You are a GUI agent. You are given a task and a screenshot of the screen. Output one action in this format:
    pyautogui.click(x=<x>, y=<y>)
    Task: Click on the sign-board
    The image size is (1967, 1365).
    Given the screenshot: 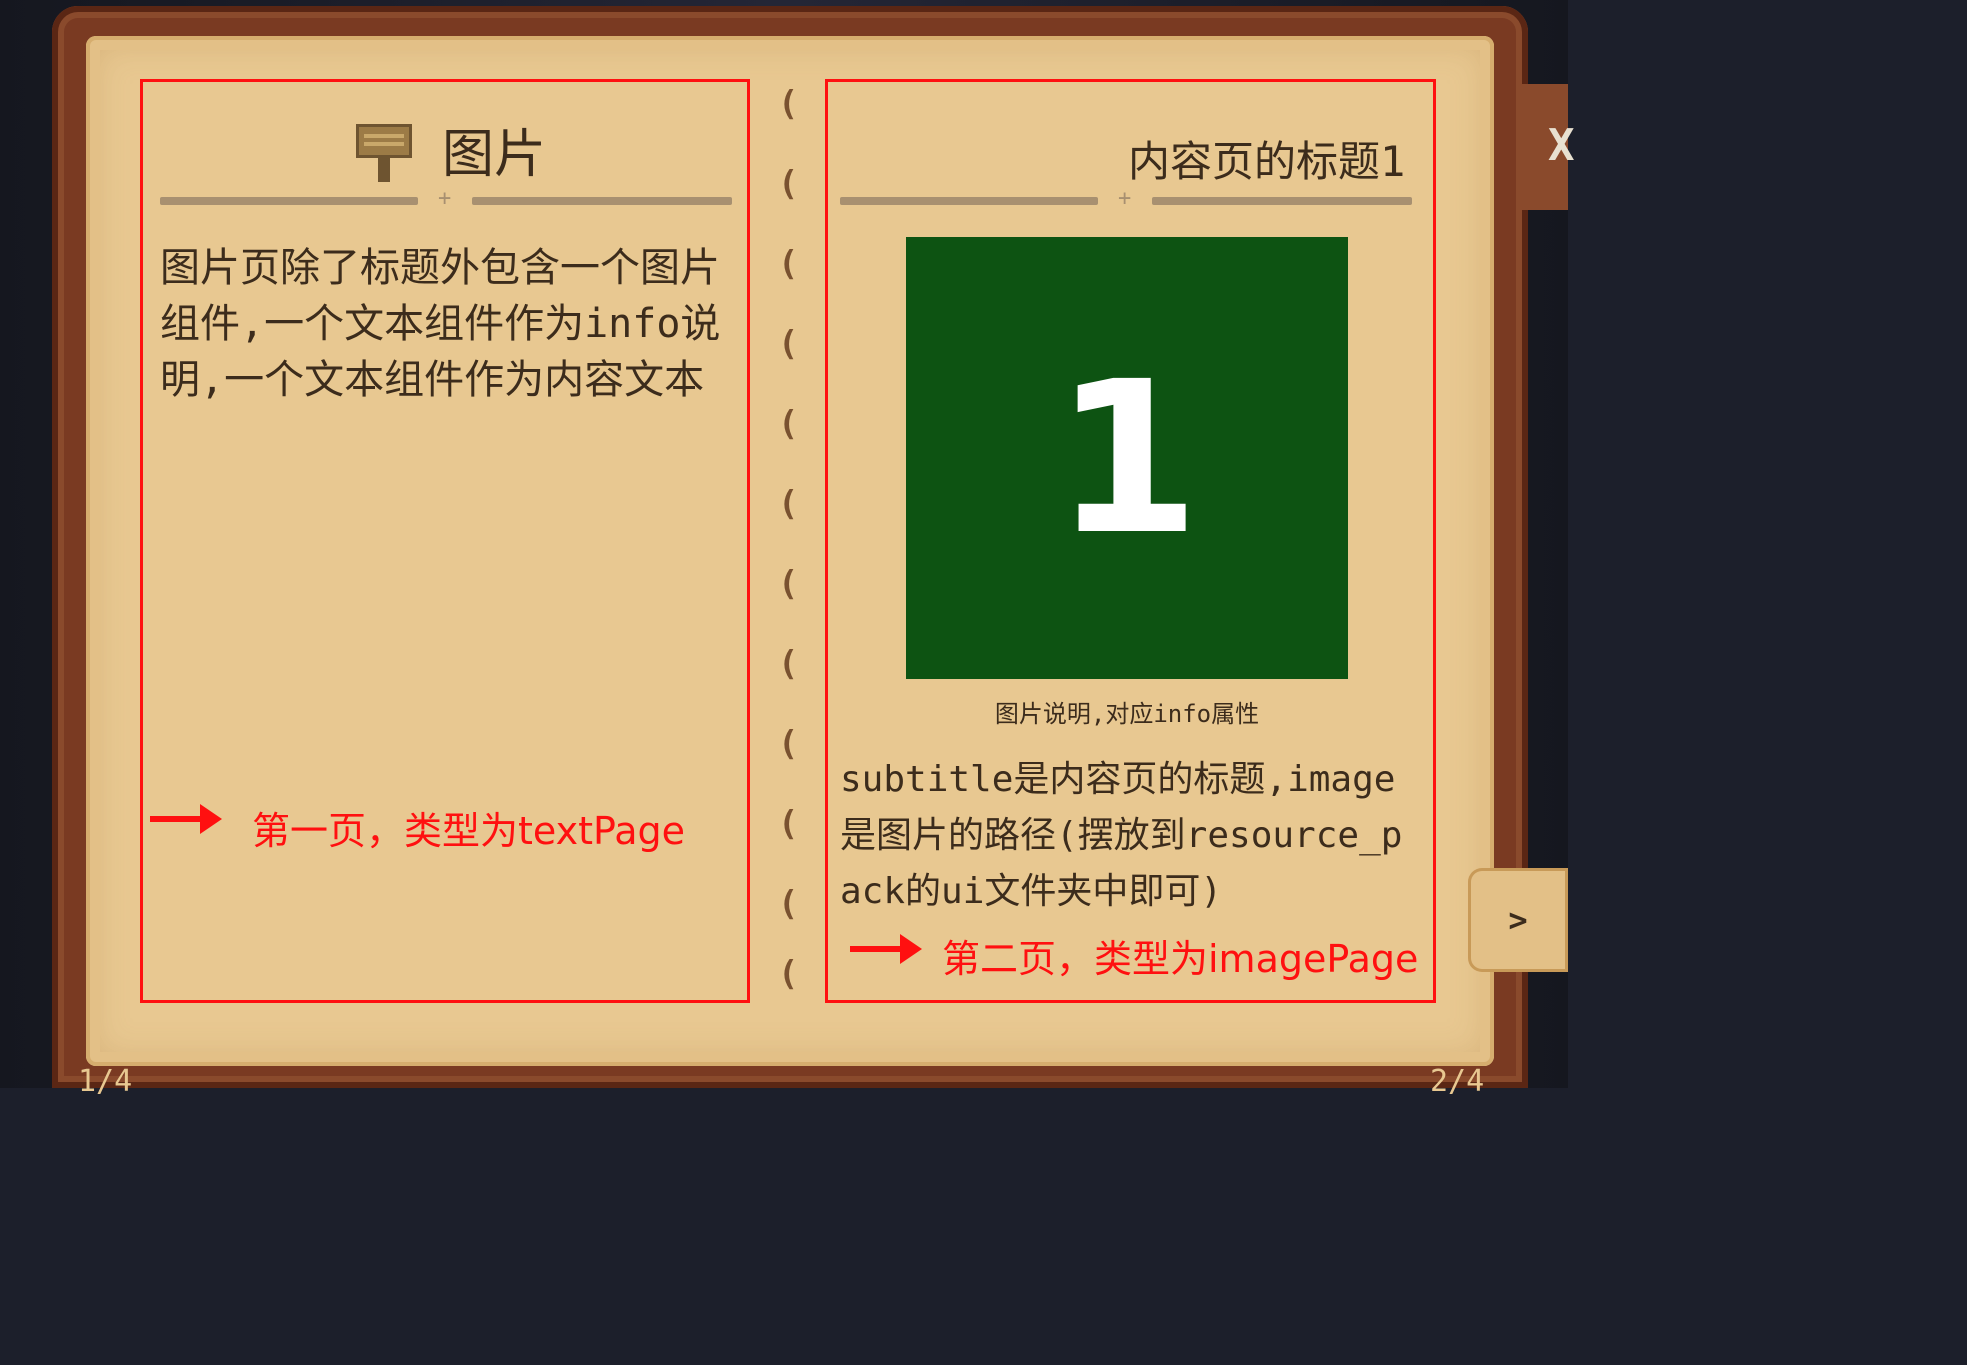 What is the action you would take?
    pyautogui.click(x=384, y=141)
    